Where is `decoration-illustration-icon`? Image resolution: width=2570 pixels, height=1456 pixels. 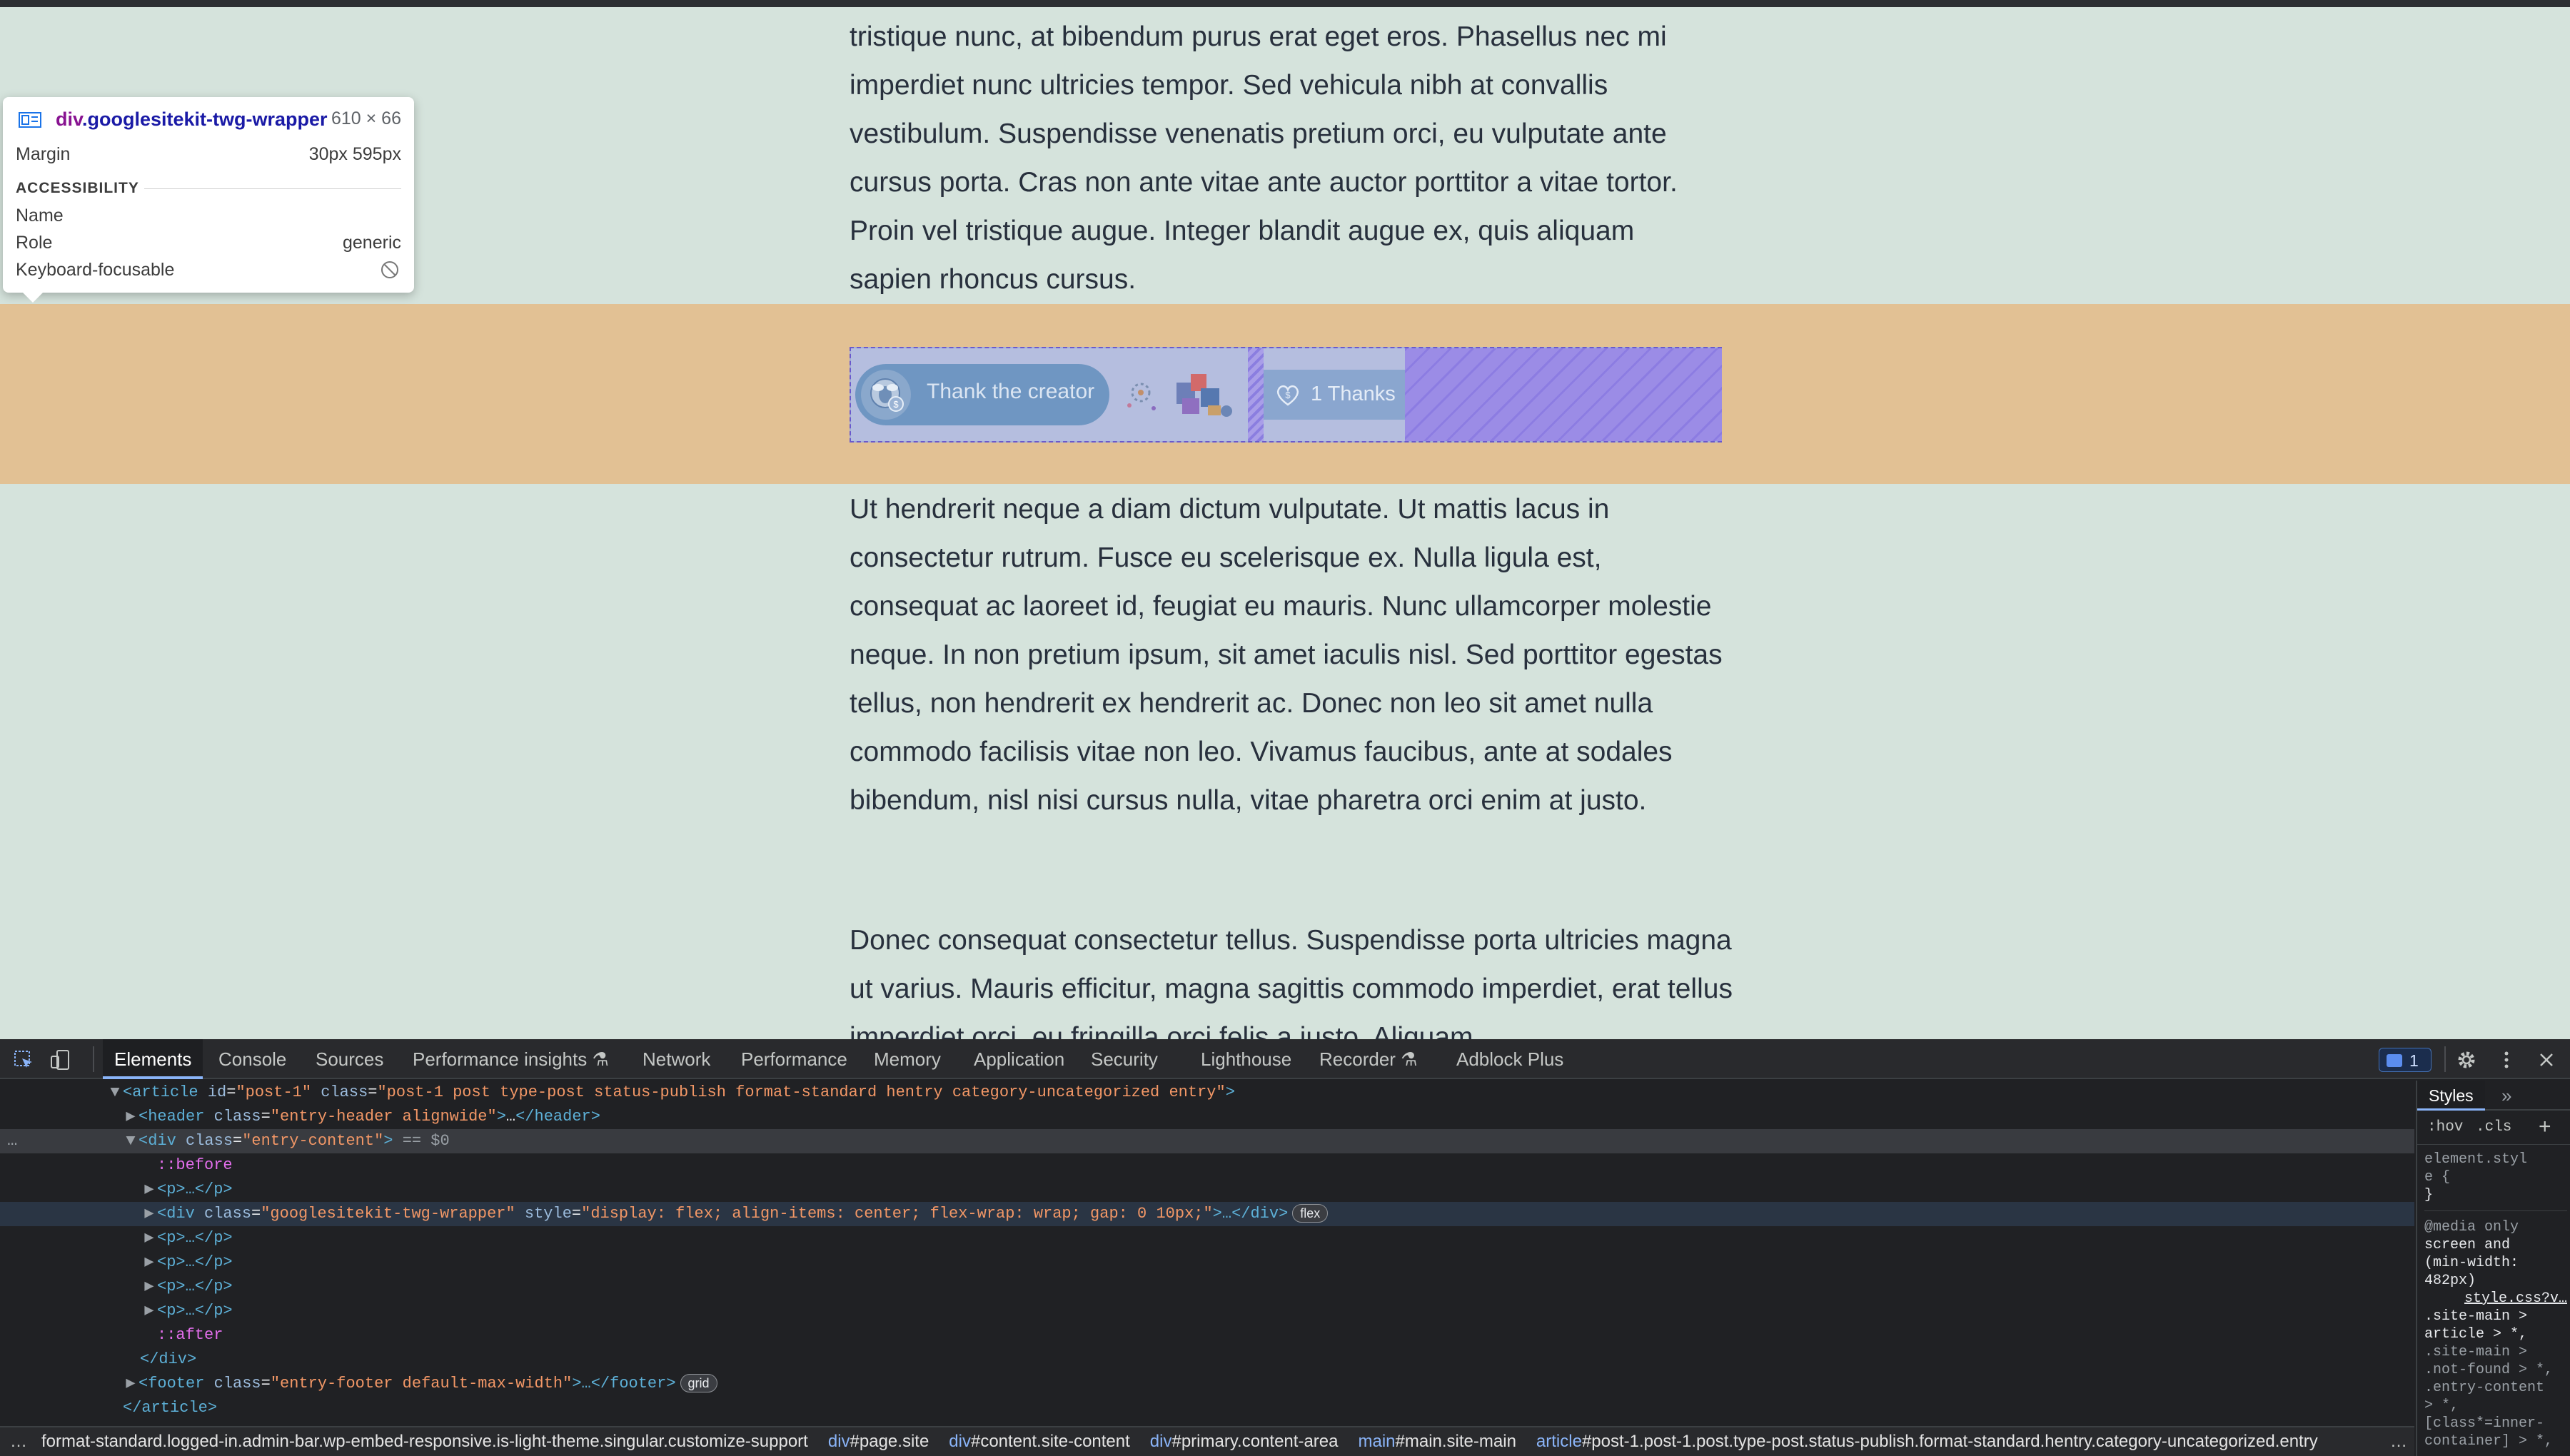
decoration-illustration-icon is located at coordinates (1180, 394).